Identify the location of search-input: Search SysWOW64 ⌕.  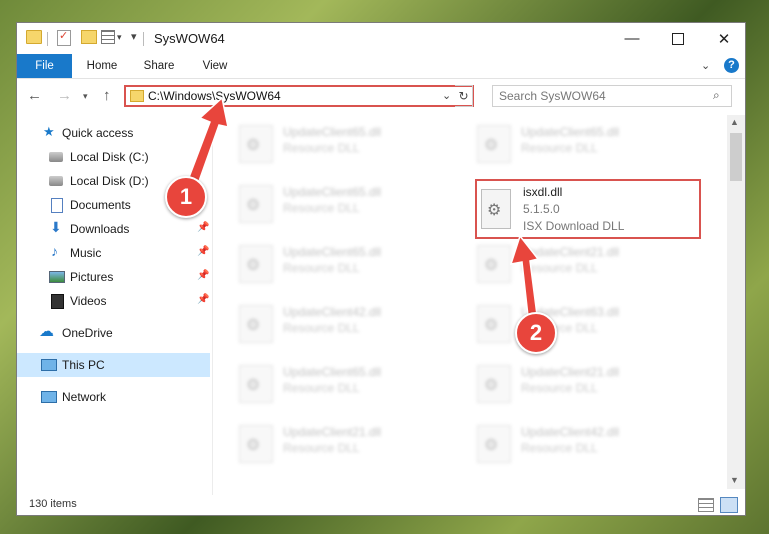
(612, 96).